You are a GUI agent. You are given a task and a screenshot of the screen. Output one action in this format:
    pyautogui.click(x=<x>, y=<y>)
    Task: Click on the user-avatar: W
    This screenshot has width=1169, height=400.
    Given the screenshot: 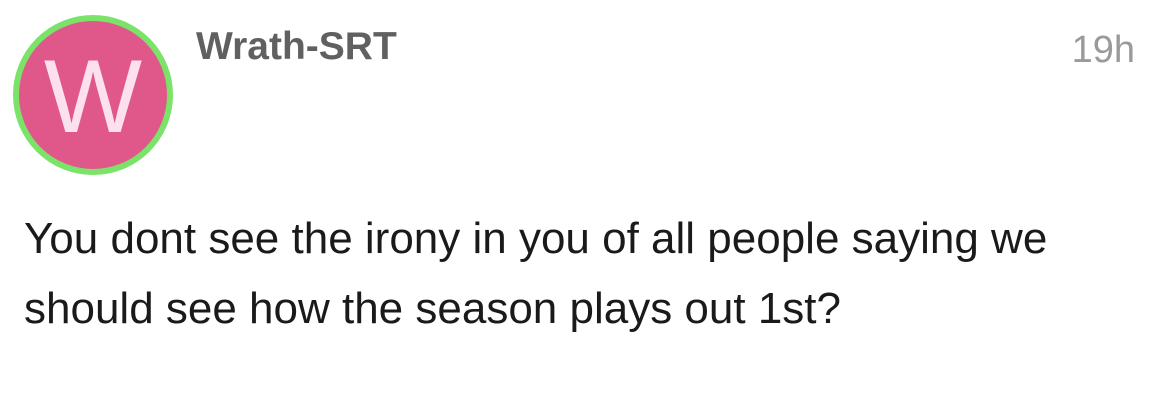 What is the action you would take?
    pyautogui.click(x=93, y=95)
    